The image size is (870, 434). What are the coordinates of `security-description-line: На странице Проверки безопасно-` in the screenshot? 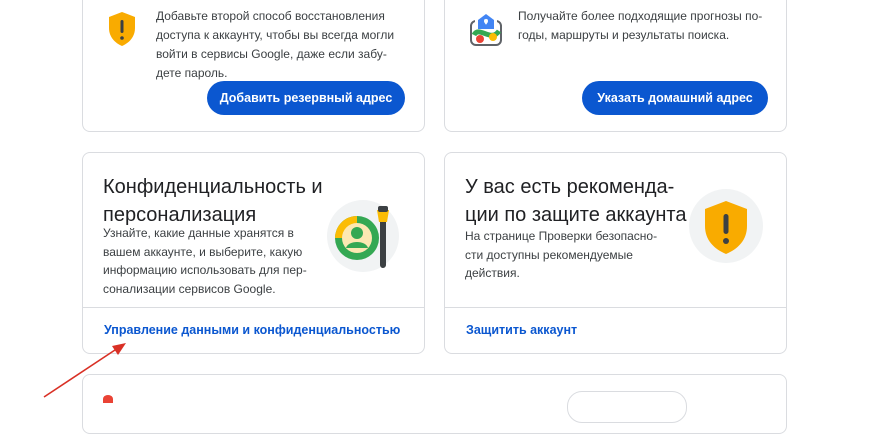 It's located at (561, 236).